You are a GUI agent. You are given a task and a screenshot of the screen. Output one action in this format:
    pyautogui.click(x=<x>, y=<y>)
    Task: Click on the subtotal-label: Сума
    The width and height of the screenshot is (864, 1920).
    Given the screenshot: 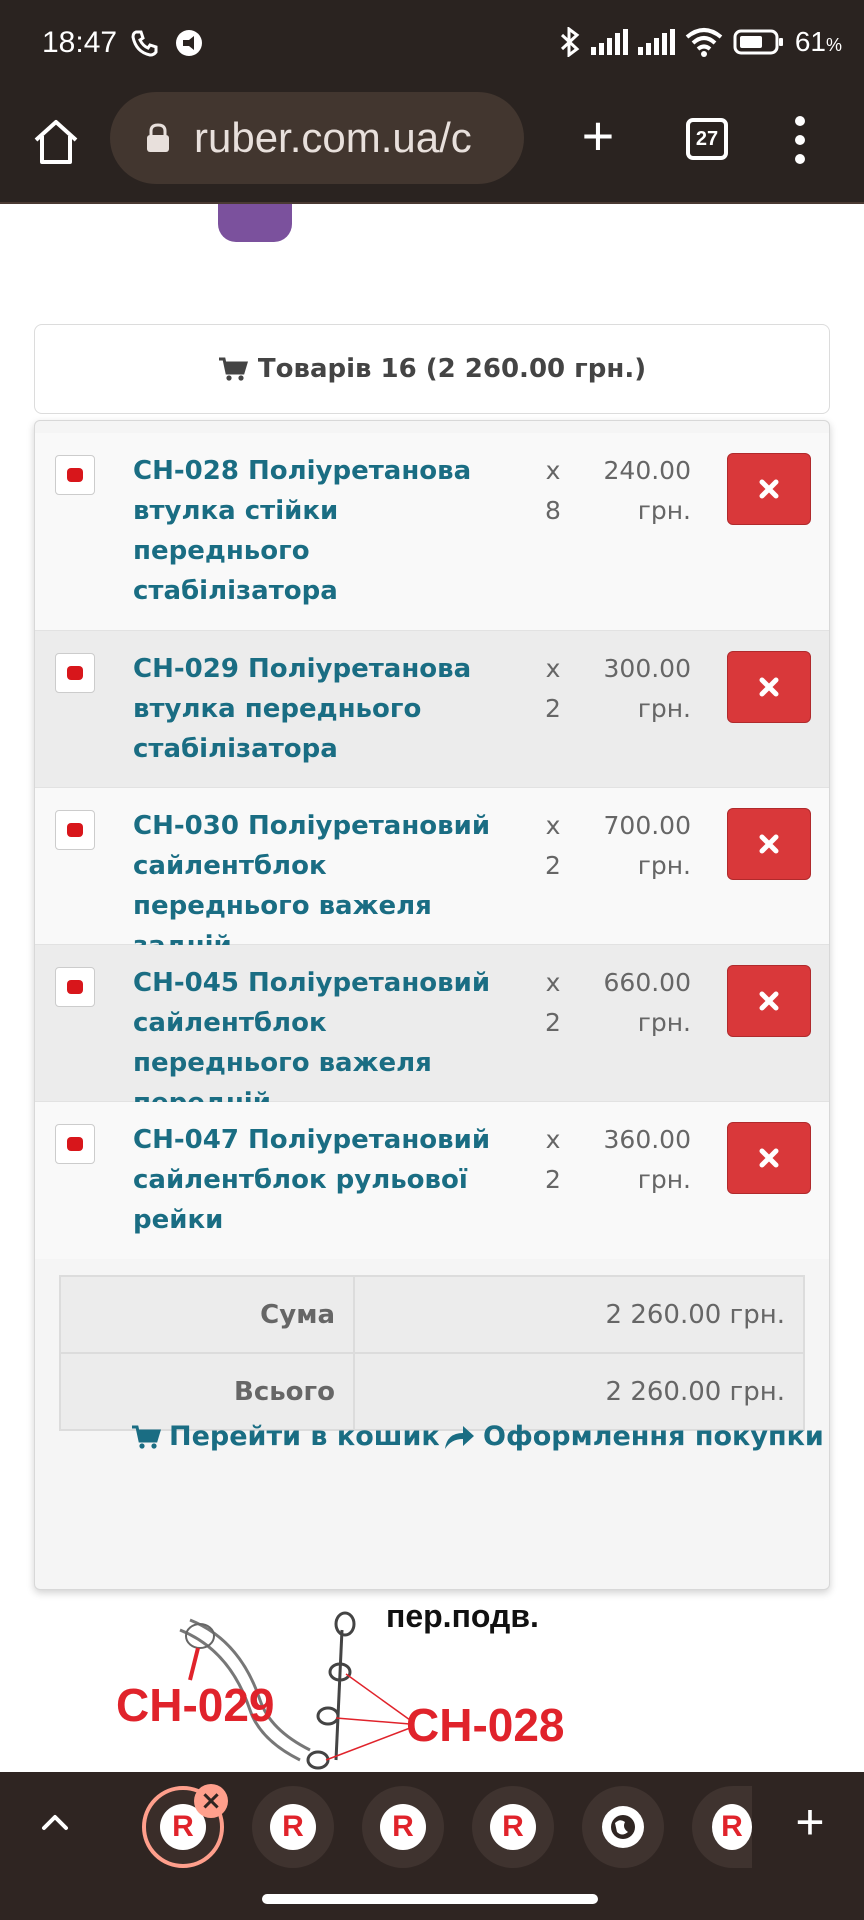 What is the action you would take?
    pyautogui.click(x=207, y=1314)
    